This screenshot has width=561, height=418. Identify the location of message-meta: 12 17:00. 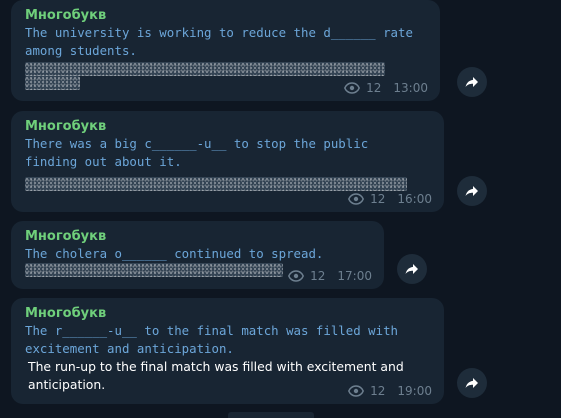
(330, 276).